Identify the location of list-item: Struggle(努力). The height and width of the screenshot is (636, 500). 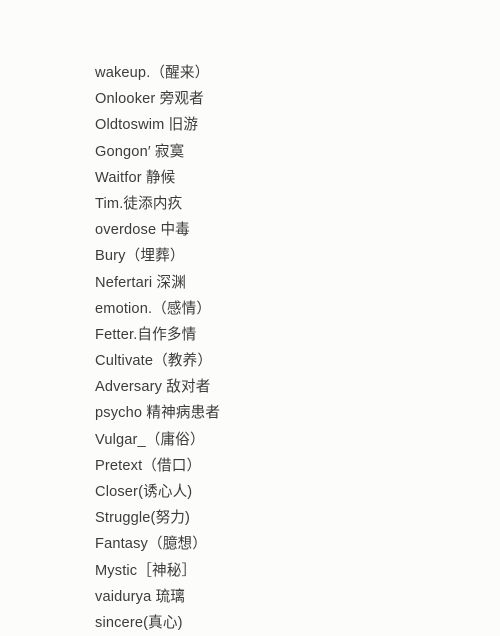
(143, 518).